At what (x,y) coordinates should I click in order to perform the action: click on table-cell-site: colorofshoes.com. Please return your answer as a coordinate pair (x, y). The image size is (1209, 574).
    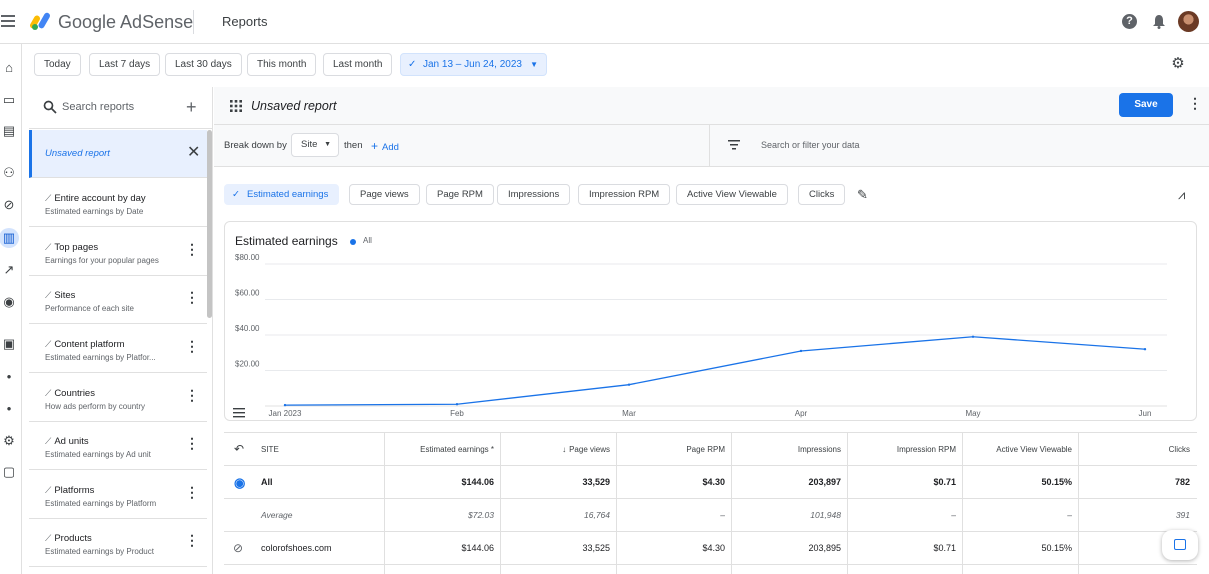
    Looking at the image, I should click on (296, 548).